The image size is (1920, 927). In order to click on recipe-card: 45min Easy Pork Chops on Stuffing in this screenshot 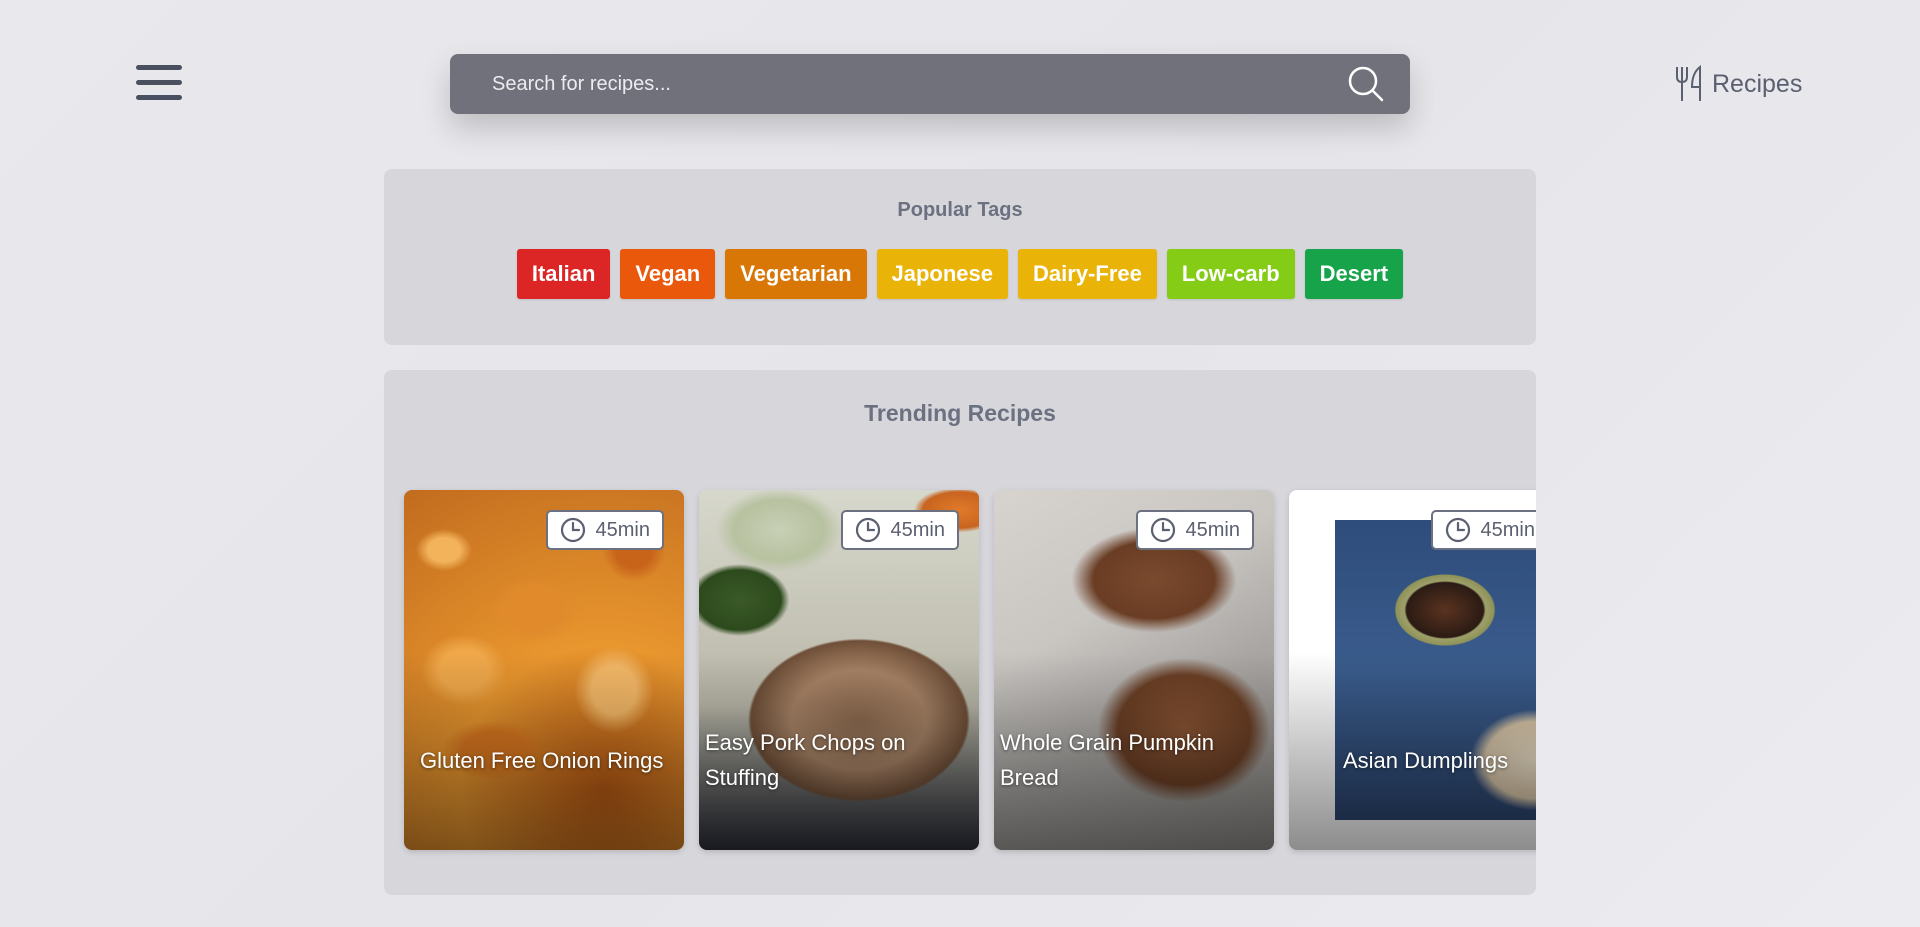, I will do `click(839, 670)`.